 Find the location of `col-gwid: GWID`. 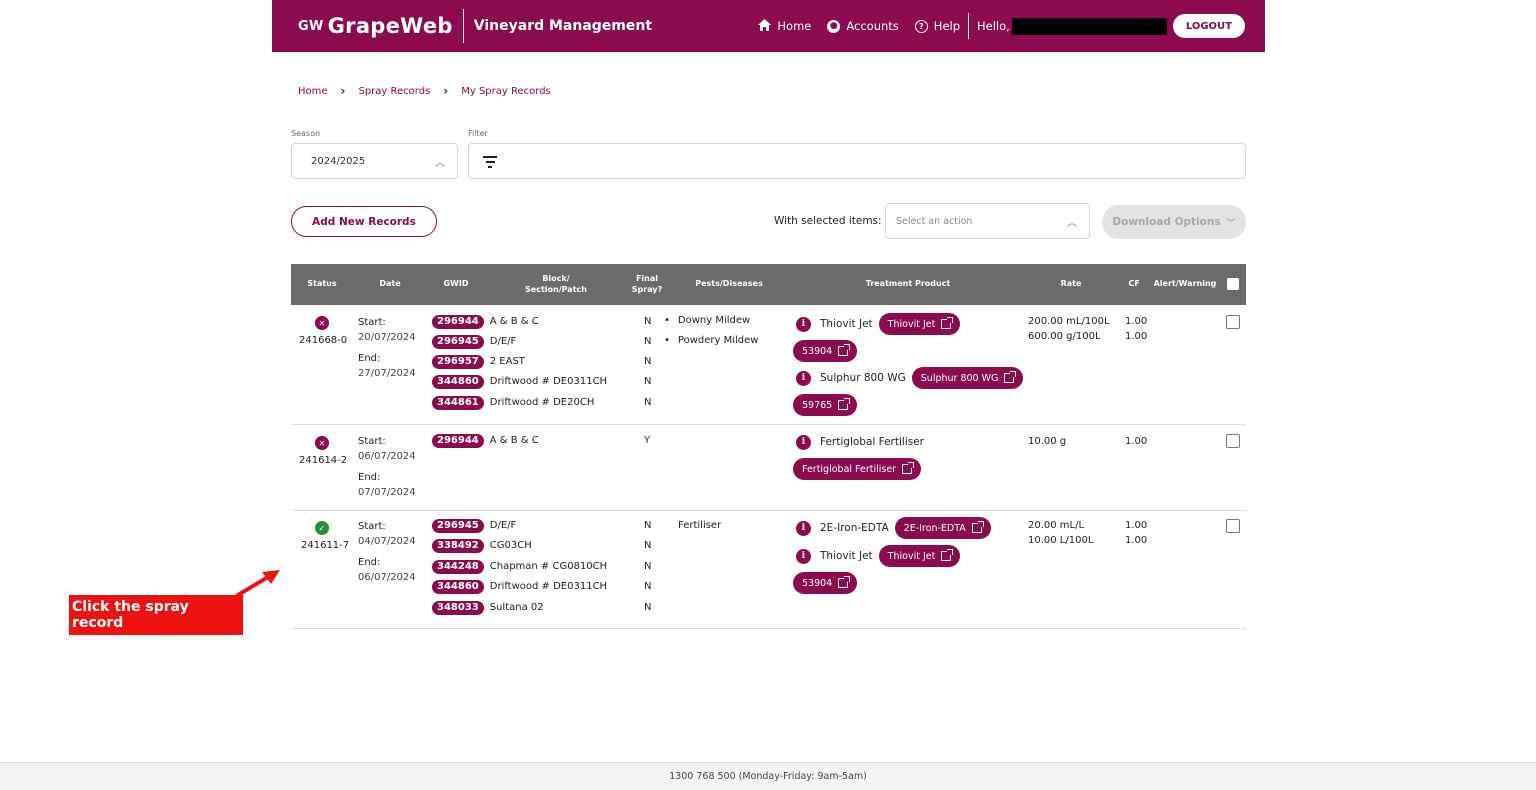

col-gwid: GWID is located at coordinates (456, 284).